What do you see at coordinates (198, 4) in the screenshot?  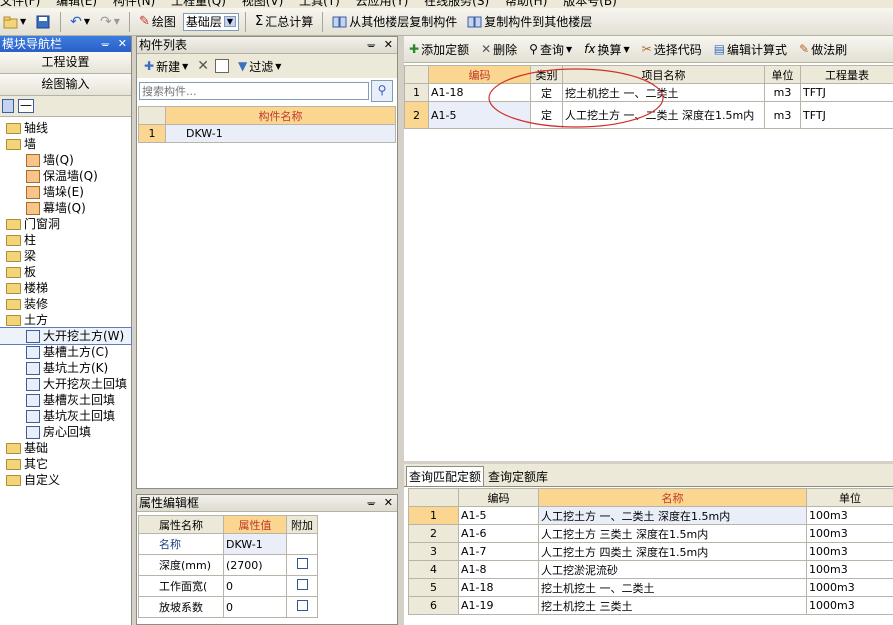 I see `menu-quantity: 工程量(Q)` at bounding box center [198, 4].